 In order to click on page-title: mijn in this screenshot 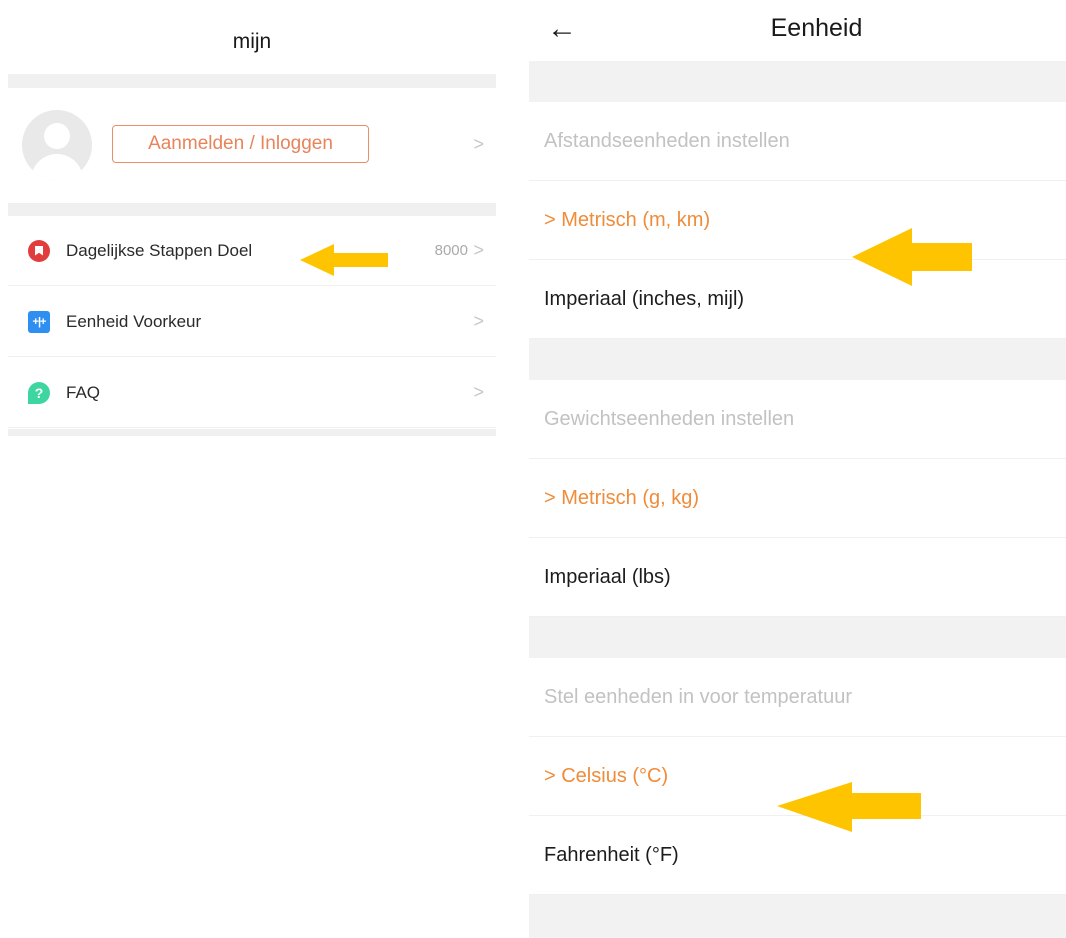, I will do `click(252, 41)`.